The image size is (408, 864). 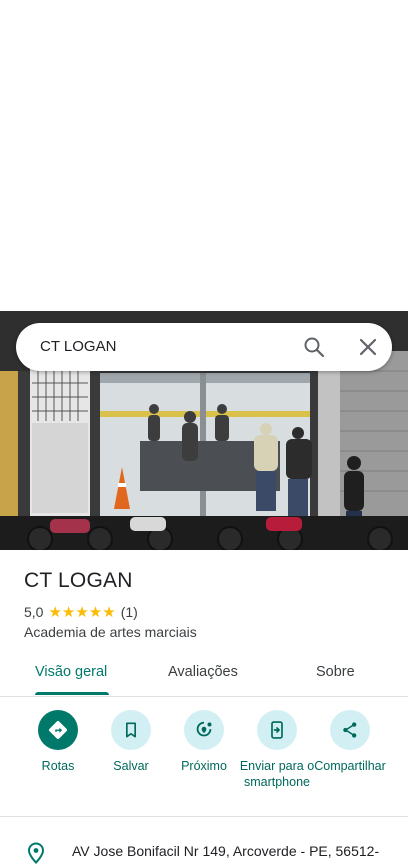 I want to click on star-rating-icon: ★★★★★, so click(x=82, y=612).